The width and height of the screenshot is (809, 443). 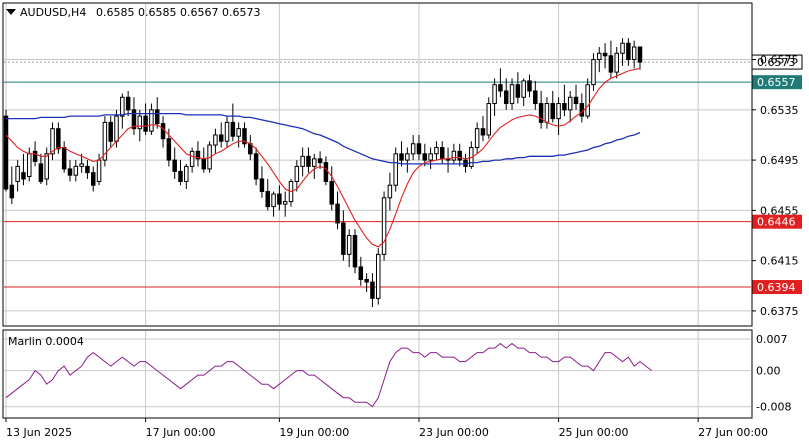 What do you see at coordinates (181, 432) in the screenshot?
I see `time-tick-label: 17 Jun 00:00` at bounding box center [181, 432].